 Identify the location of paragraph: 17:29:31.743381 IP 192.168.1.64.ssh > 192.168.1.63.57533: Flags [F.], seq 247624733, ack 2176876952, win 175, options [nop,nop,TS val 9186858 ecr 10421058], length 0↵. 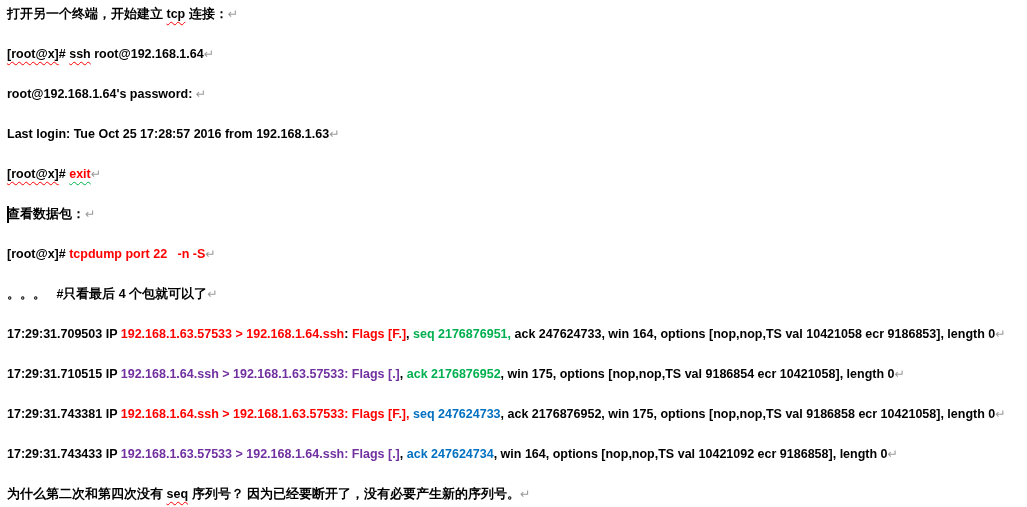
(507, 414).